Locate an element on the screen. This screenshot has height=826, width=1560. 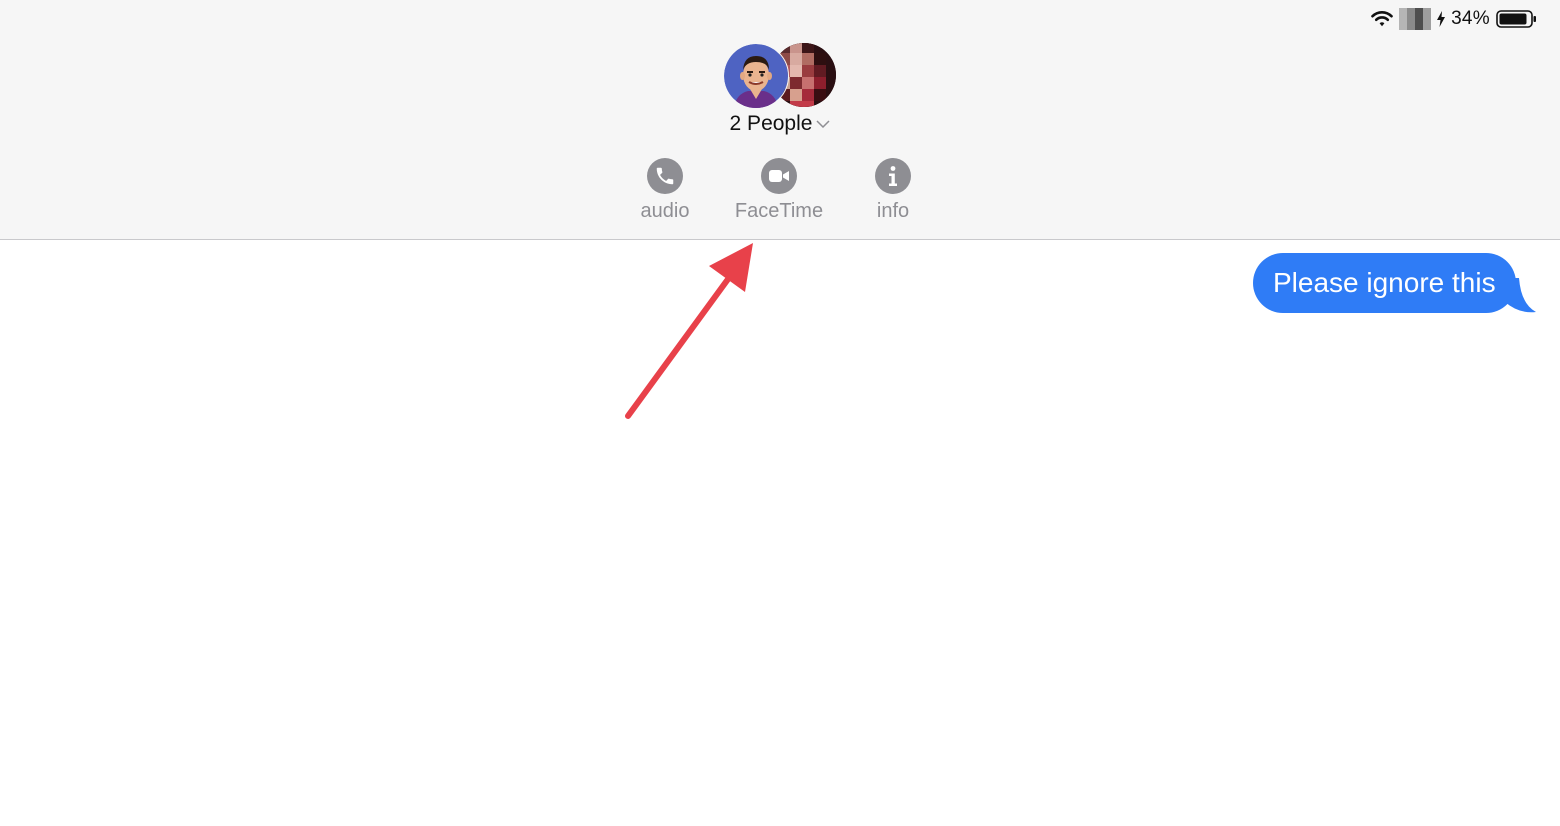
wifi-icon is located at coordinates (1382, 19).